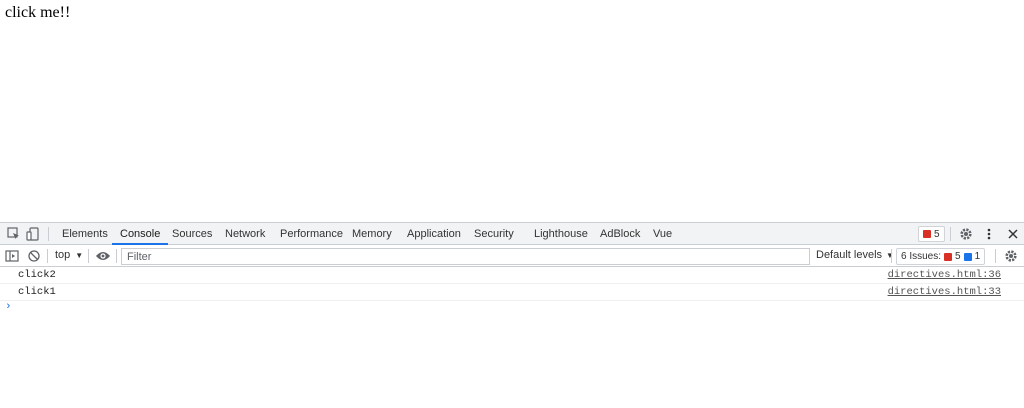 This screenshot has height=408, width=1024. Describe the element at coordinates (63, 255) in the screenshot. I see `context-value: top` at that location.